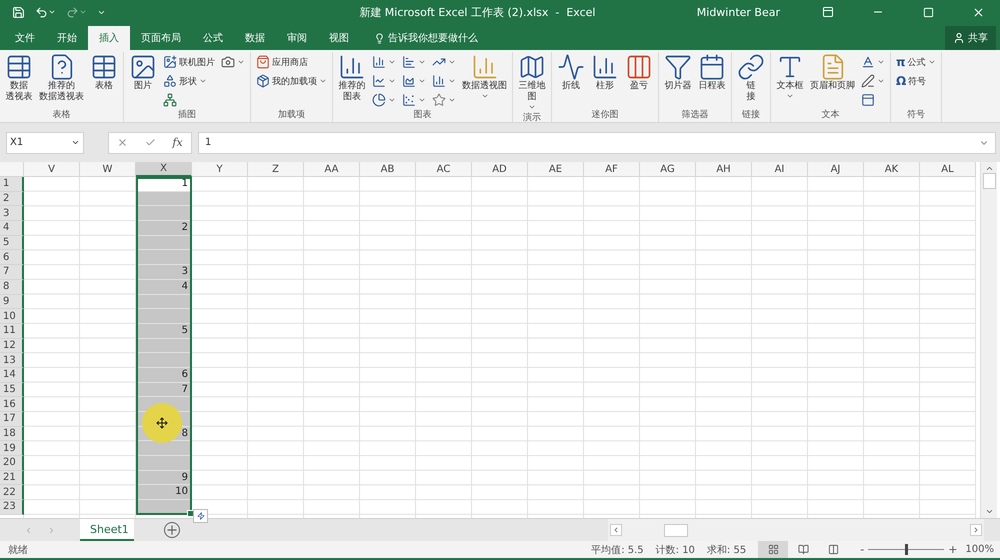  I want to click on row-header: 4, so click(12, 228).